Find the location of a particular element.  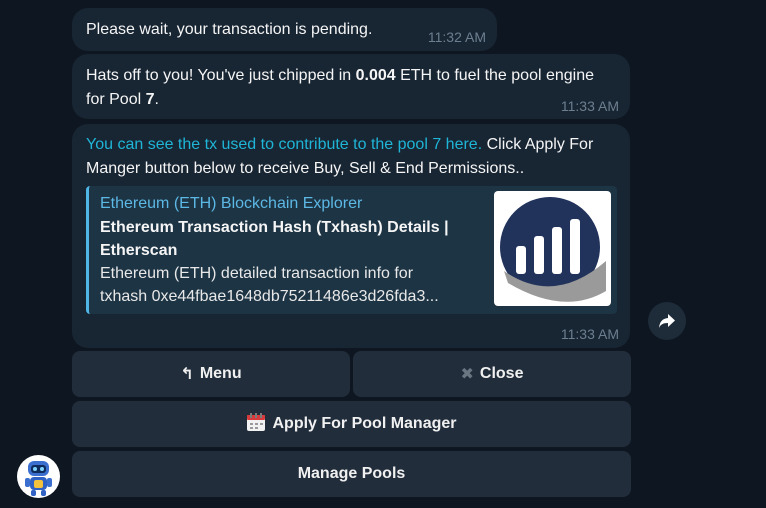

share-arrow-icon is located at coordinates (667, 321).